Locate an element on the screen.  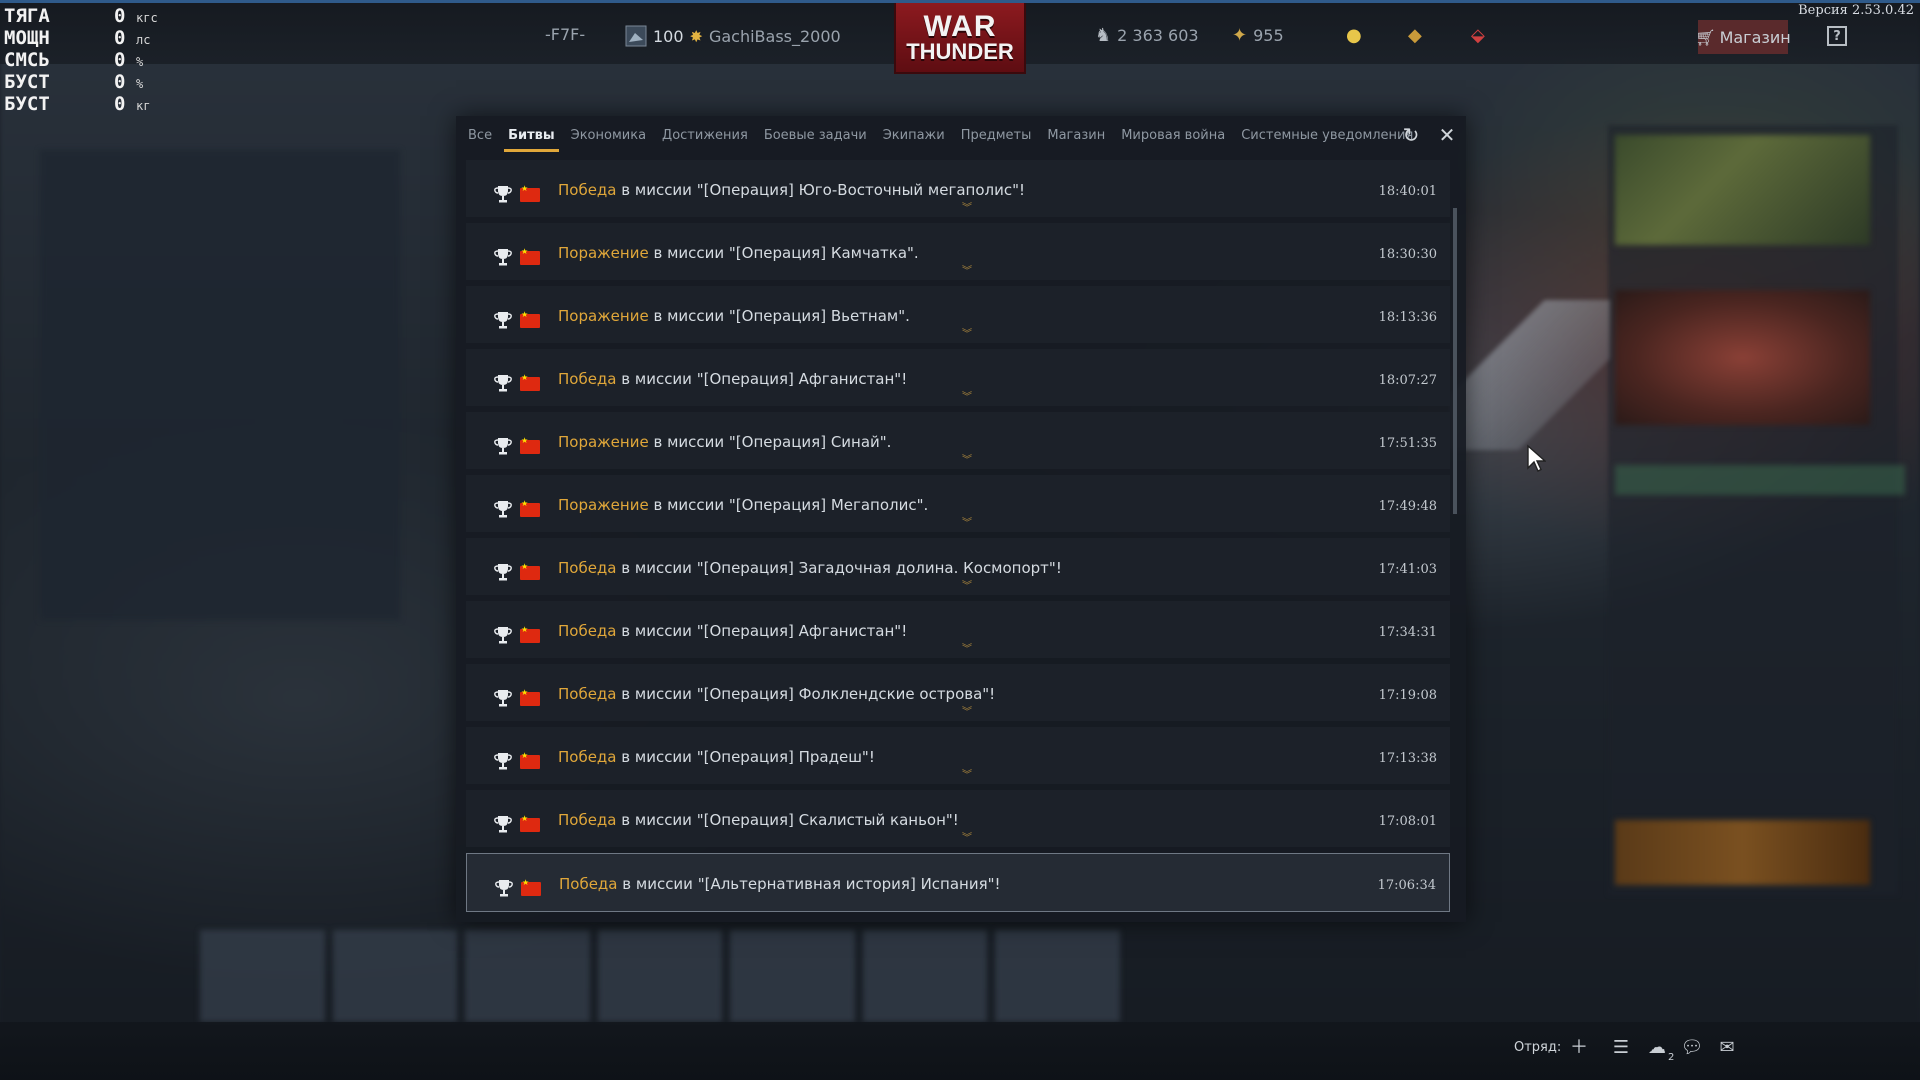
help-button: ? is located at coordinates (1837, 36).